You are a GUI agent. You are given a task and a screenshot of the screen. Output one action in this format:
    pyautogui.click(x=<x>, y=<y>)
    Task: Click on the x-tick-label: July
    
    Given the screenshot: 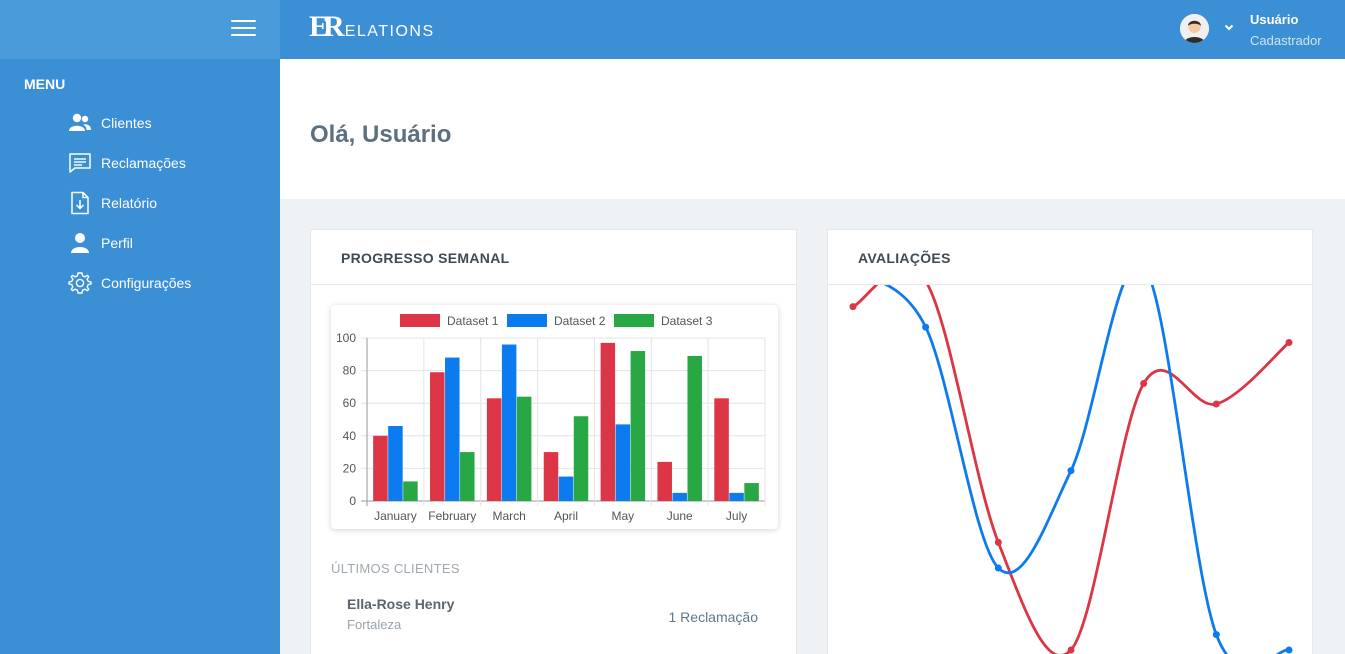 What is the action you would take?
    pyautogui.click(x=736, y=516)
    